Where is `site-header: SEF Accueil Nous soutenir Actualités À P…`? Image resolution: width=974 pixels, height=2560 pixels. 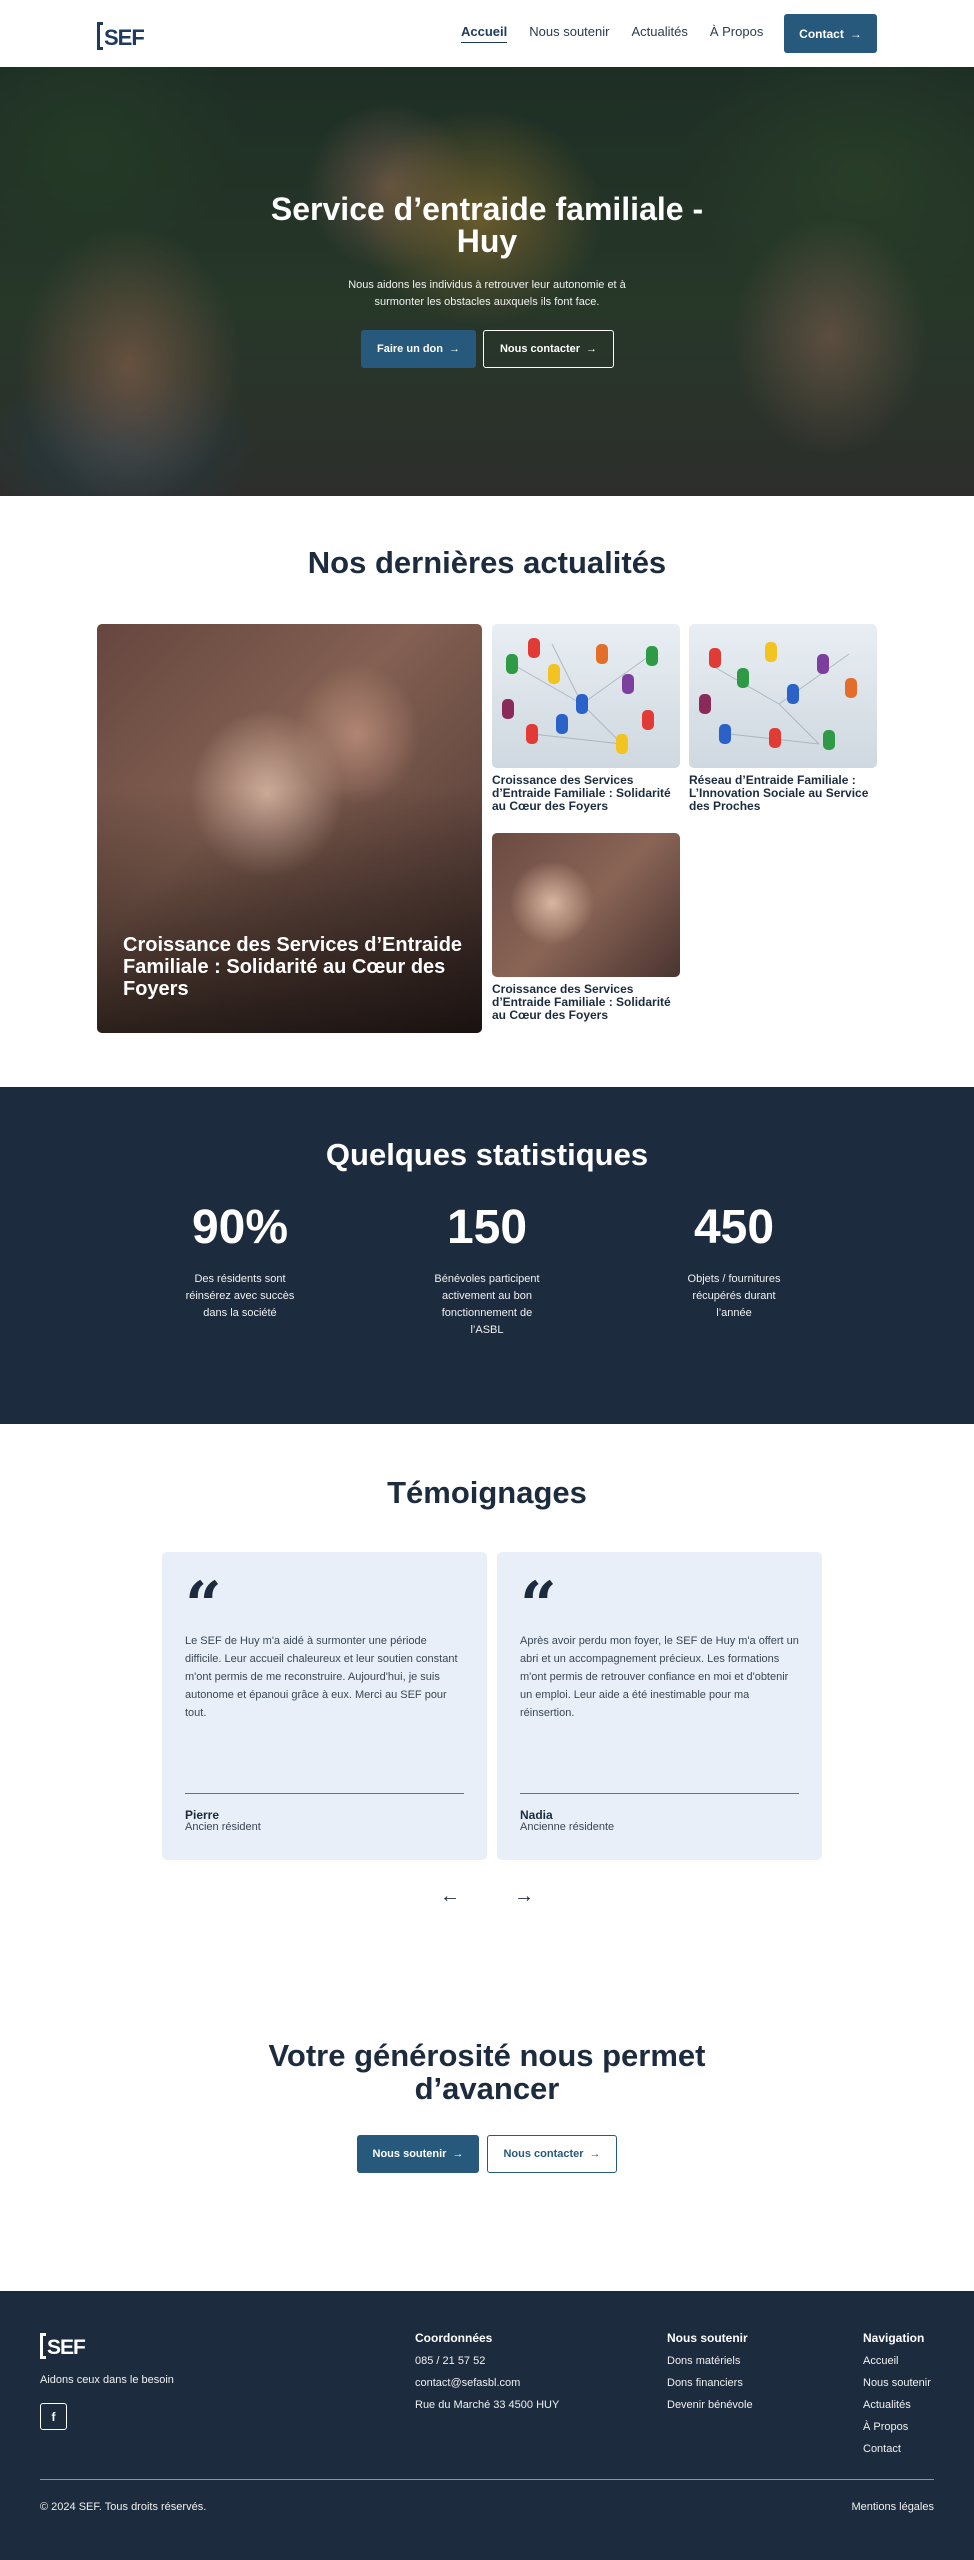 site-header: SEF Accueil Nous soutenir Actualités À P… is located at coordinates (487, 33).